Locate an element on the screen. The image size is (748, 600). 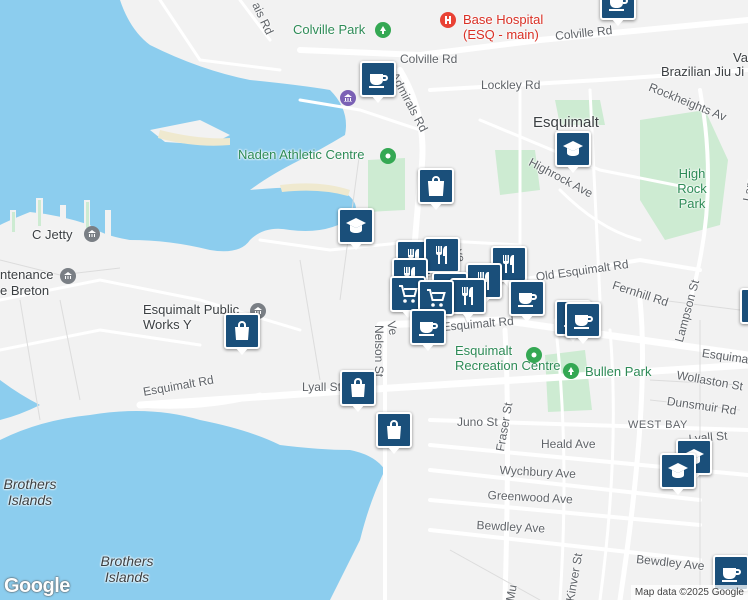
street-label-juno-st: Juno St is located at coordinates (477, 422).